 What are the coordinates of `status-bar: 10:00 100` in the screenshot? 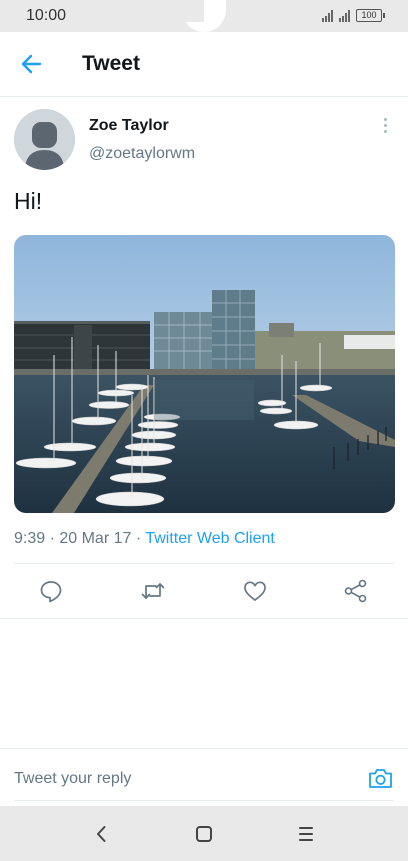 It's located at (204, 16).